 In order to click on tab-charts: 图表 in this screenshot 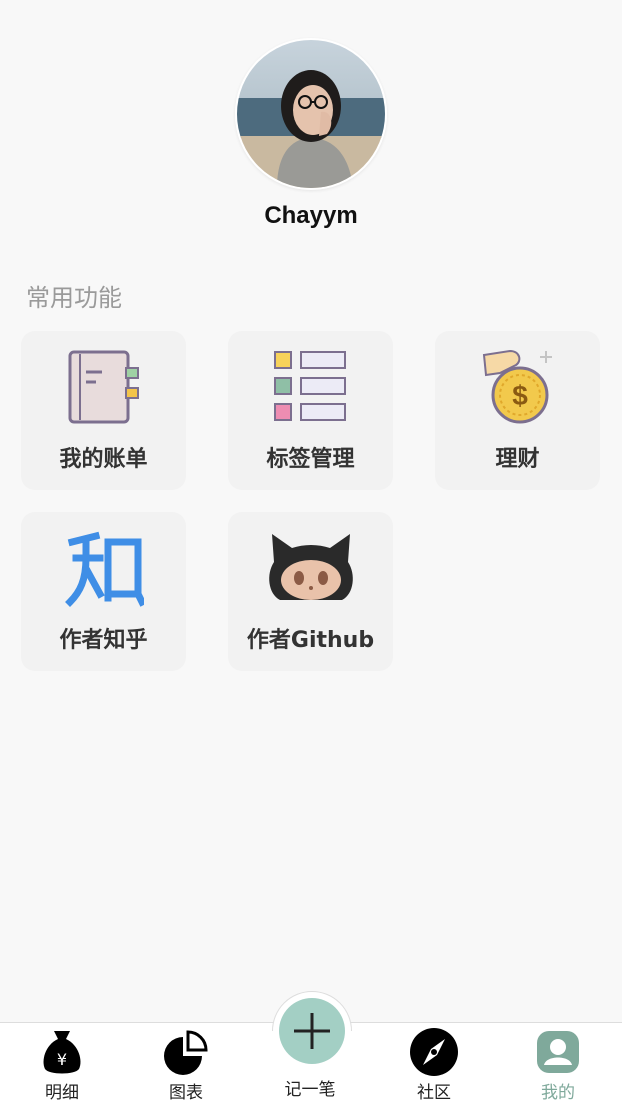, I will do `click(186, 1064)`.